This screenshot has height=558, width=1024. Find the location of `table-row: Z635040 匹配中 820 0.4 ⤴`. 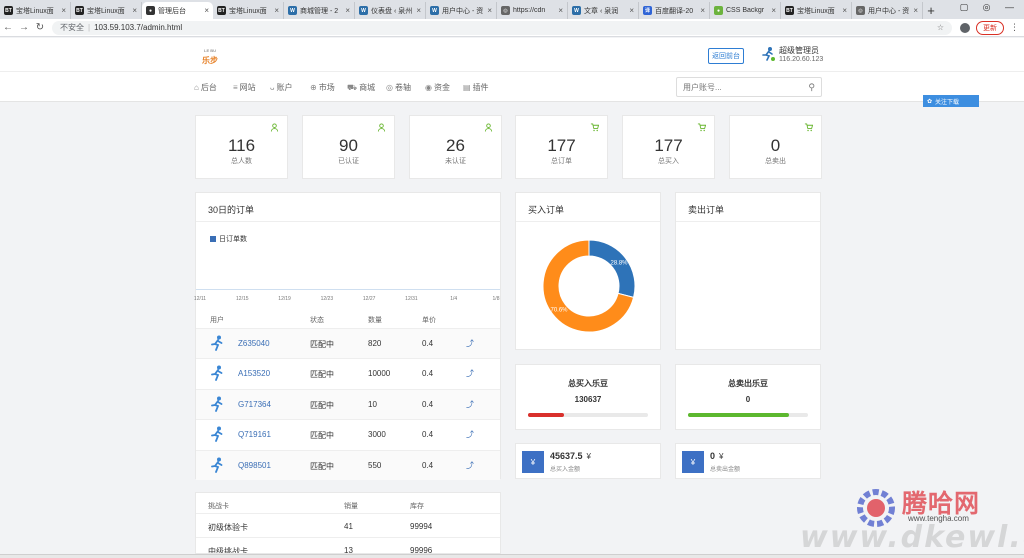

table-row: Z635040 匹配中 820 0.4 ⤴ is located at coordinates (348, 343).